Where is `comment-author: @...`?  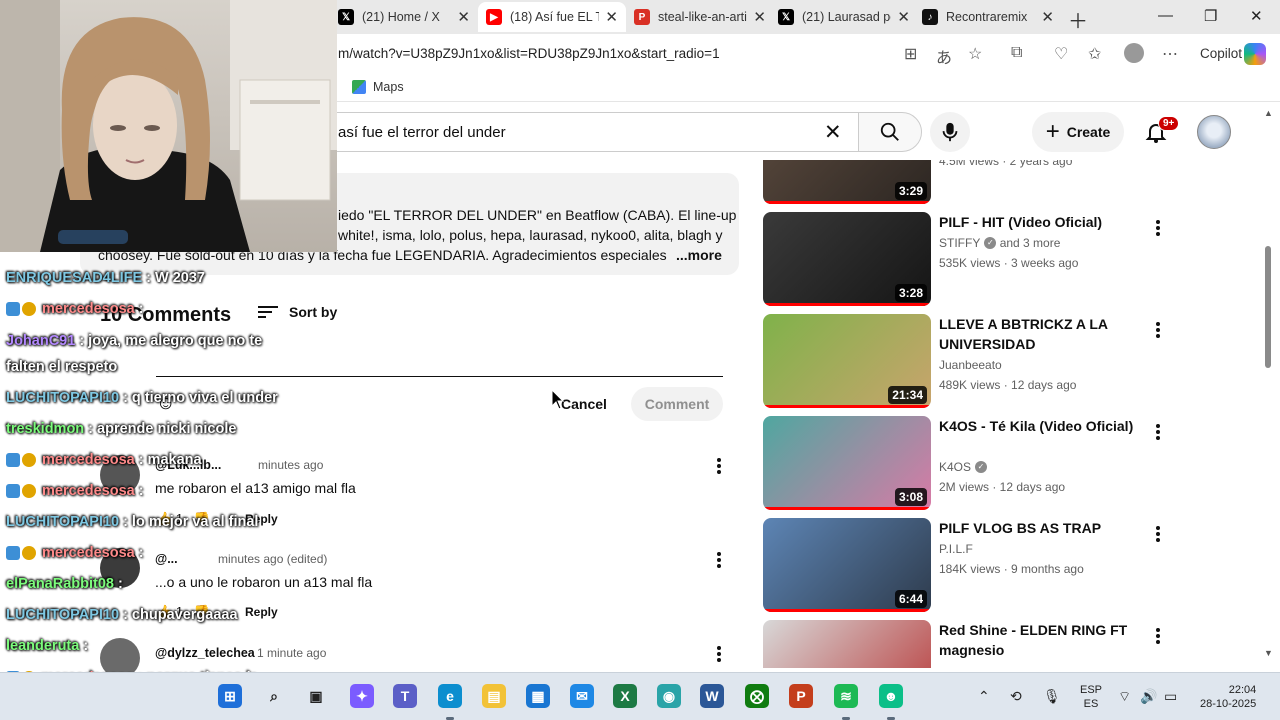 comment-author: @... is located at coordinates (166, 559).